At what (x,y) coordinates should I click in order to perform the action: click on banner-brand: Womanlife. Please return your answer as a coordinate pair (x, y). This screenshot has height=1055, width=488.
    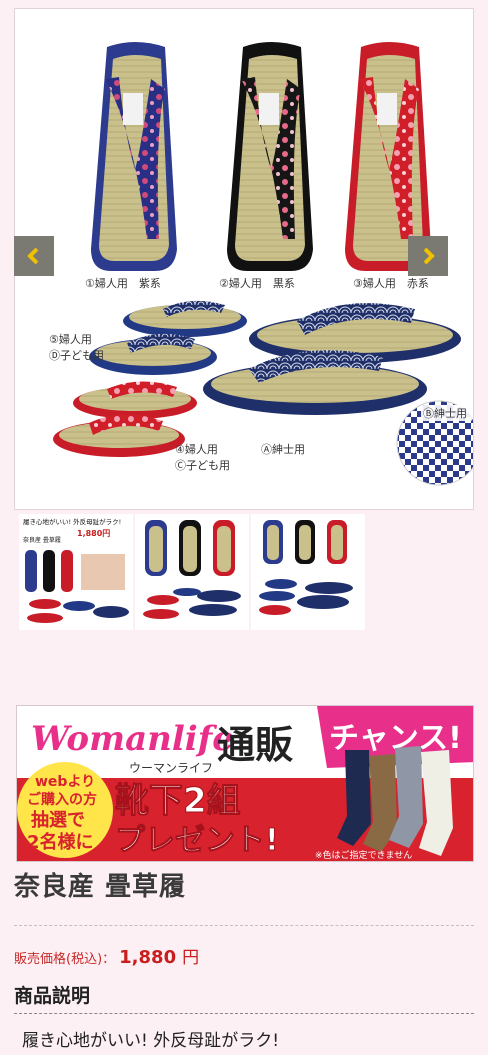
    Looking at the image, I should click on (132, 739).